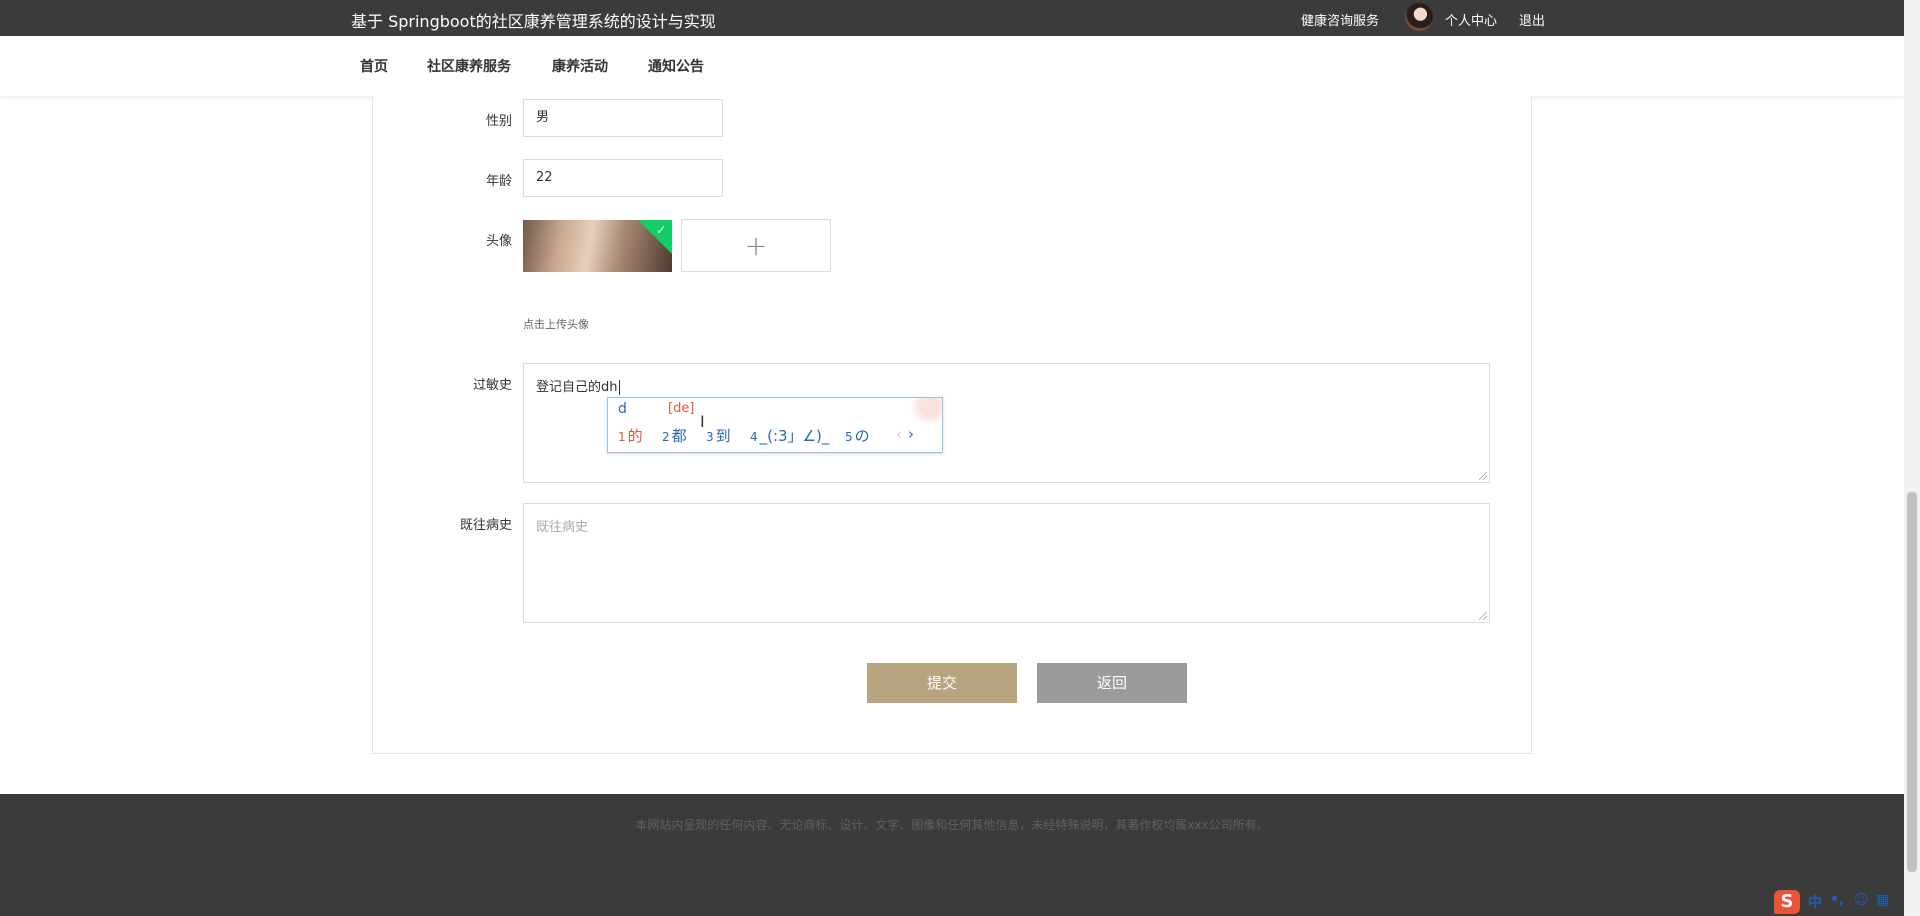 The width and height of the screenshot is (1920, 916). I want to click on ime-candidate-window: d [de] 1的 2都 3到 4 _(:3」∠)_ 5の ‹ ›, so click(775, 425).